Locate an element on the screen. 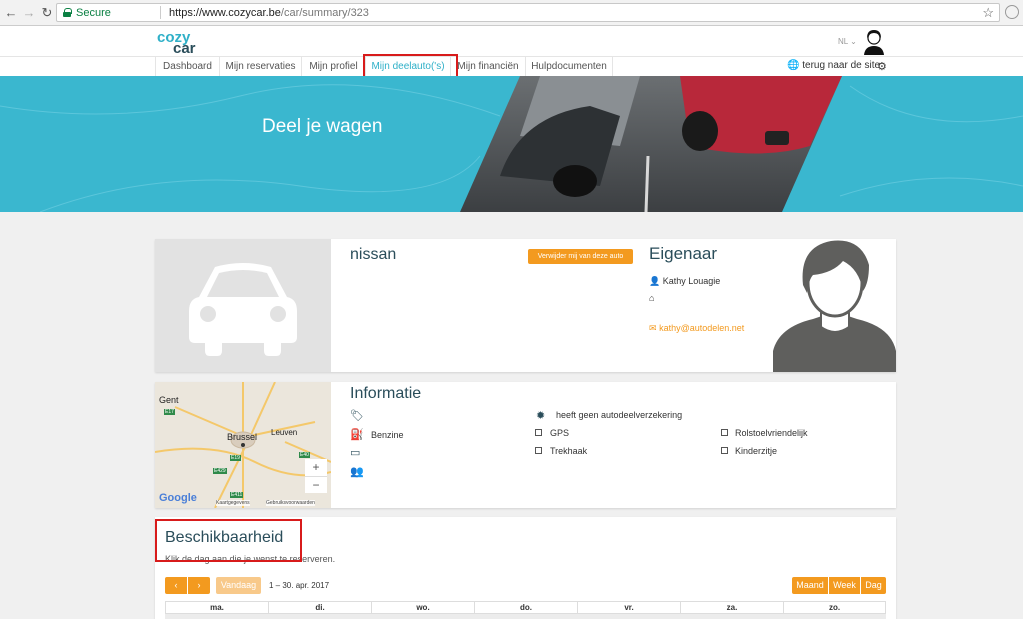 Image resolution: width=1023 pixels, height=619 pixels. site-header: cozy car NL ⌄ is located at coordinates (511, 41).